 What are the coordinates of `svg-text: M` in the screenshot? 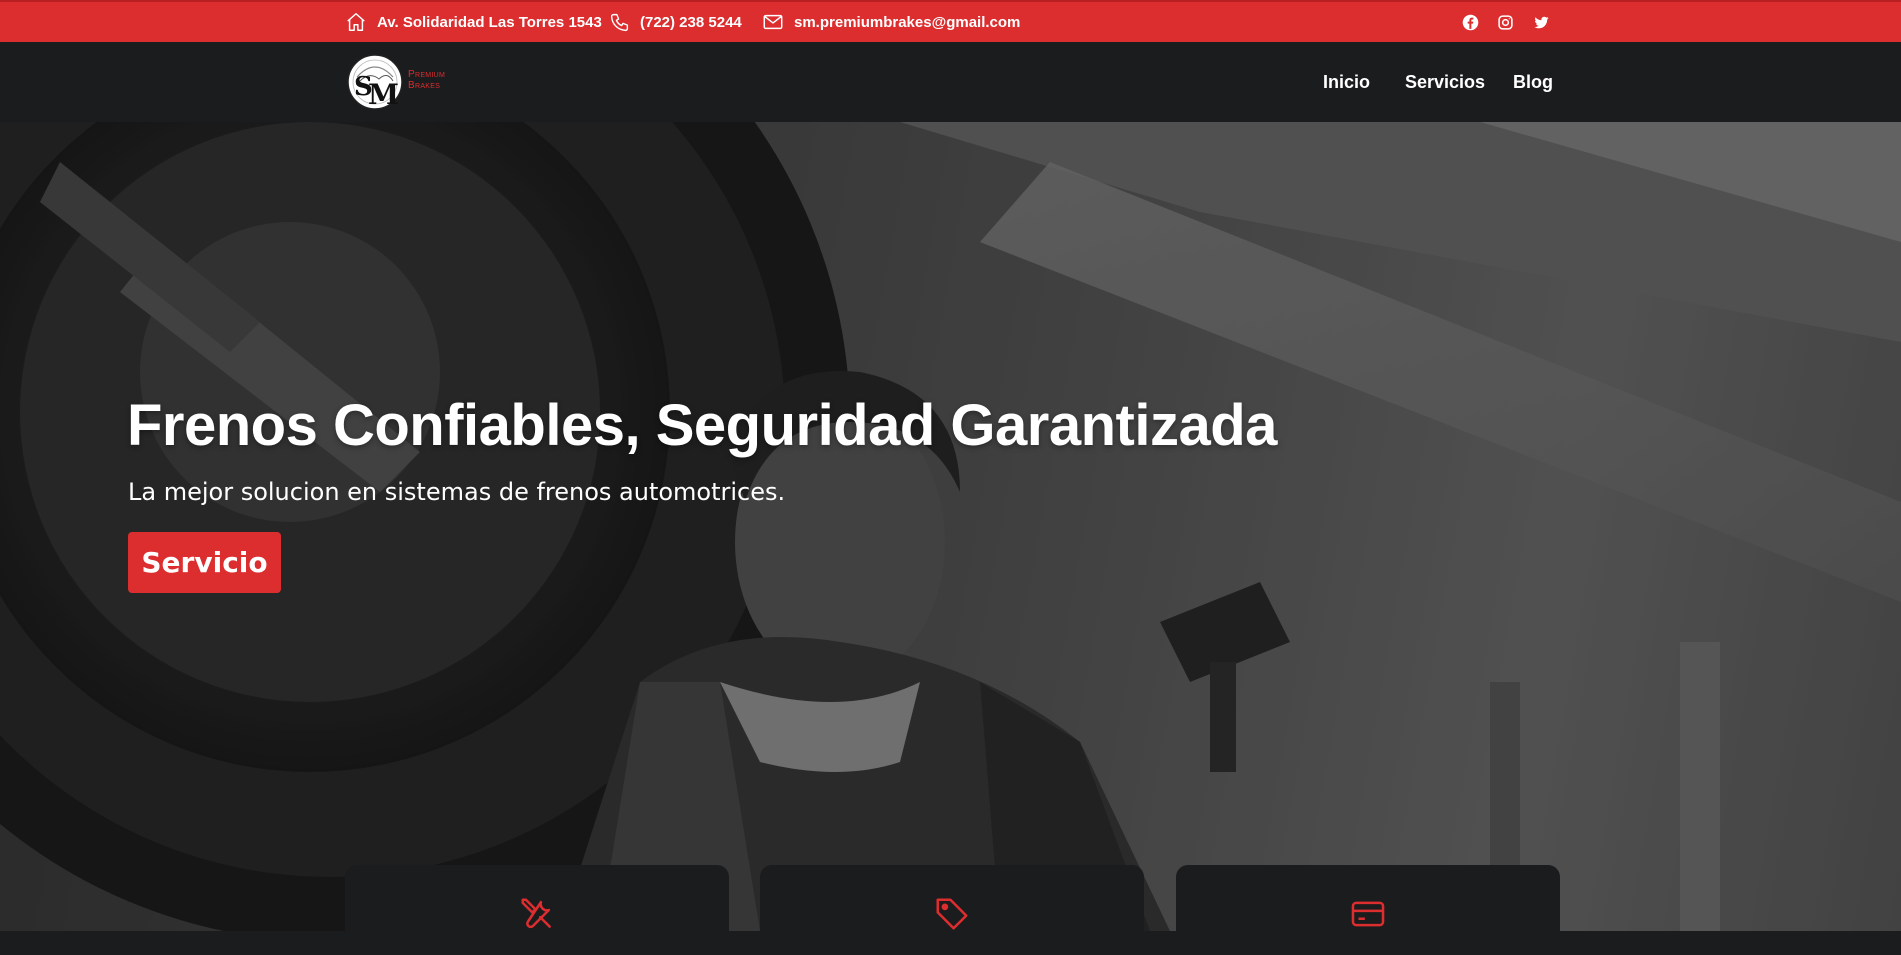 It's located at (383, 94).